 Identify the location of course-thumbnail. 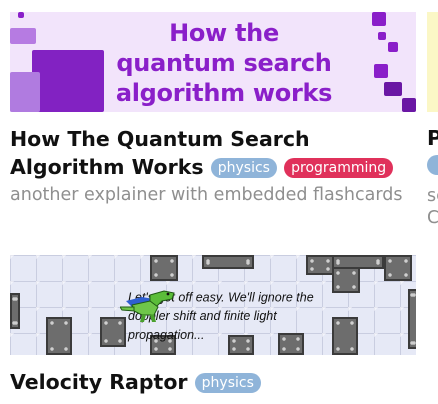
(432, 62).